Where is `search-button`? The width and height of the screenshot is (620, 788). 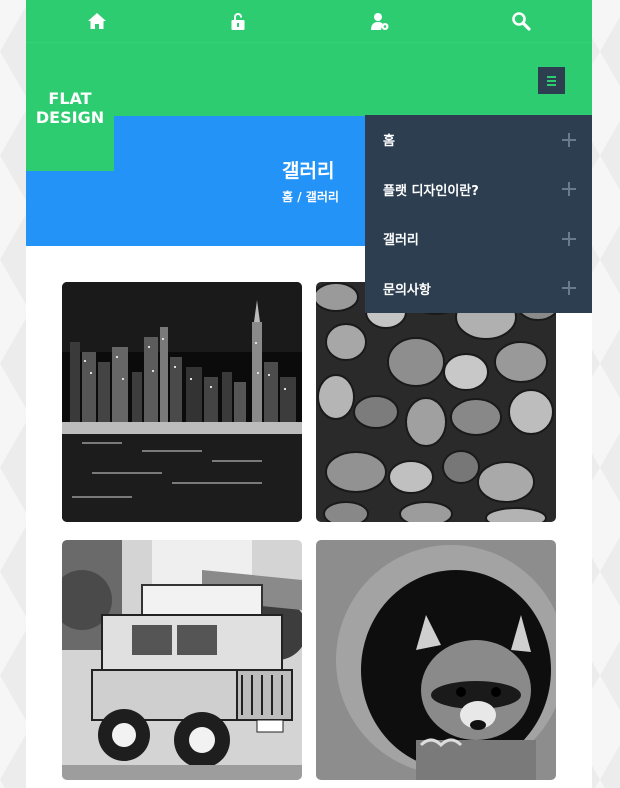 search-button is located at coordinates (522, 21).